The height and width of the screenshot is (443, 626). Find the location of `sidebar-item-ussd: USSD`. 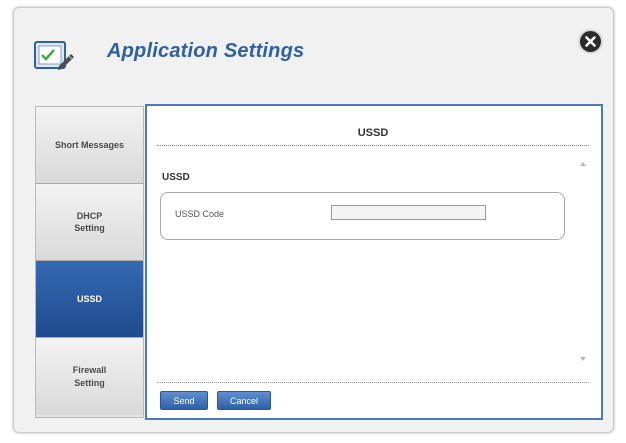

sidebar-item-ussd: USSD is located at coordinates (89, 299).